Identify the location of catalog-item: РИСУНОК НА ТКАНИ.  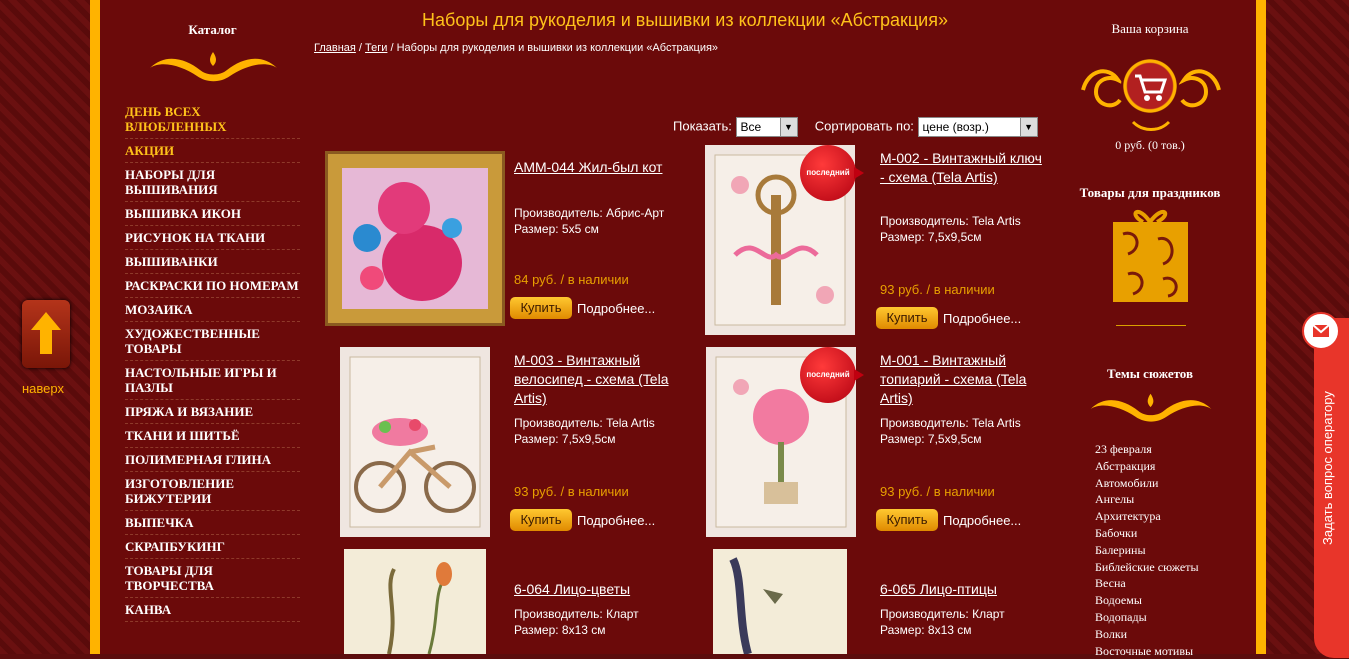
(212, 238).